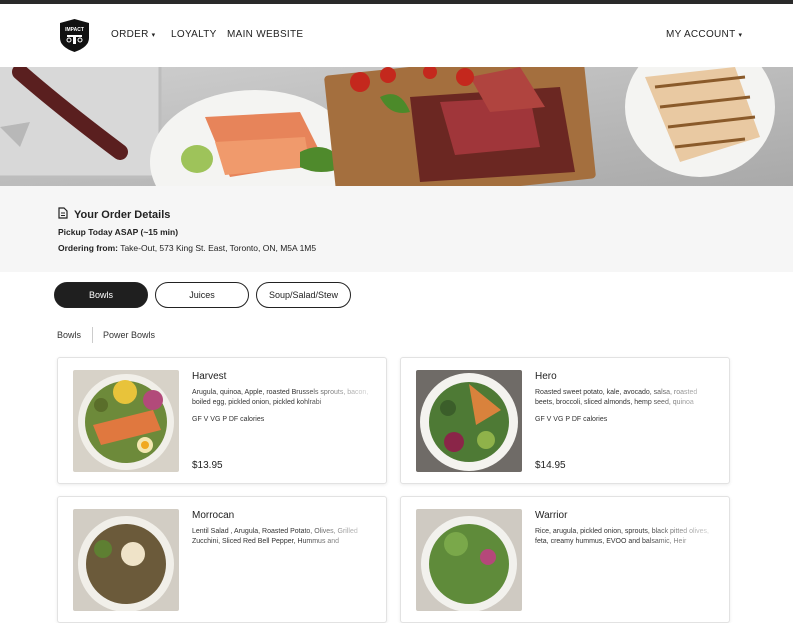 This screenshot has height=623, width=793. What do you see at coordinates (101, 295) in the screenshot?
I see `category-tab-bowls: Bowls` at bounding box center [101, 295].